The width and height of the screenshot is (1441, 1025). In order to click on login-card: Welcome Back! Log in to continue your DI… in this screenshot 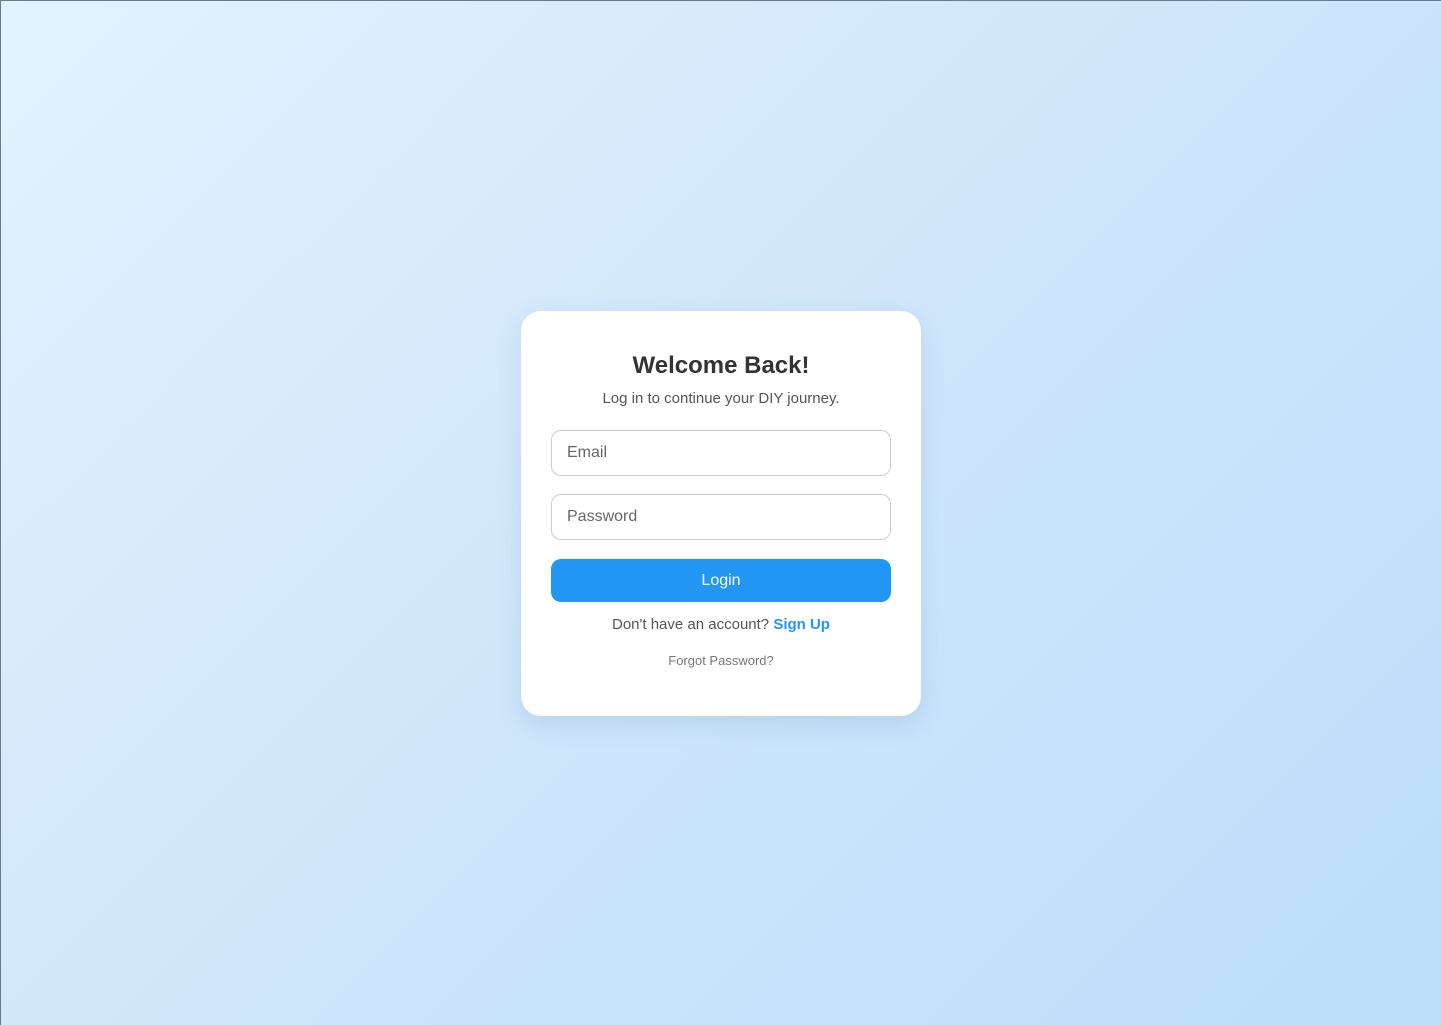, I will do `click(721, 513)`.